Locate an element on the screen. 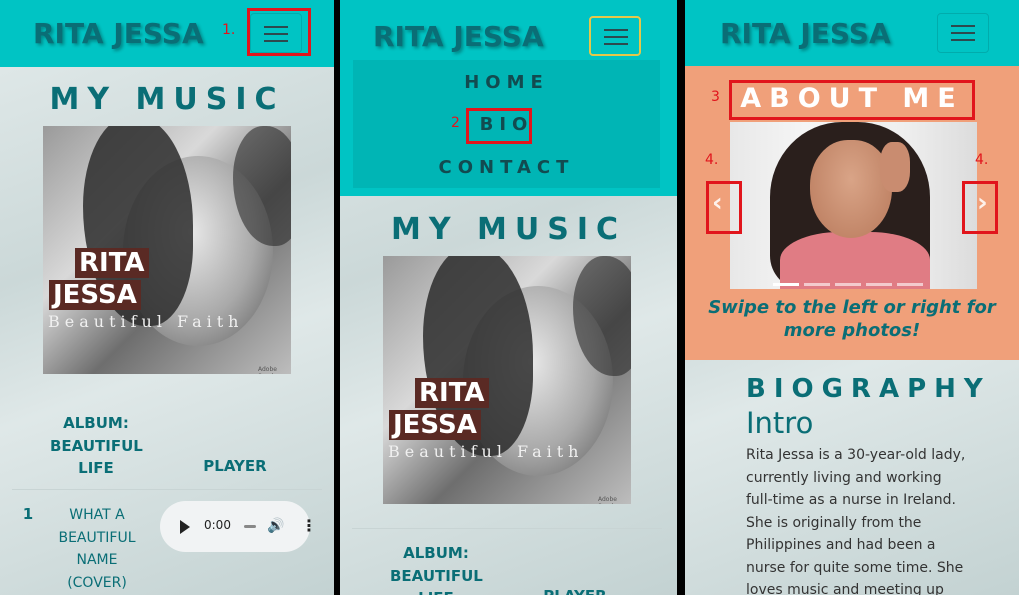 This screenshot has height=595, width=1019. annotation-box-next is located at coordinates (980, 207).